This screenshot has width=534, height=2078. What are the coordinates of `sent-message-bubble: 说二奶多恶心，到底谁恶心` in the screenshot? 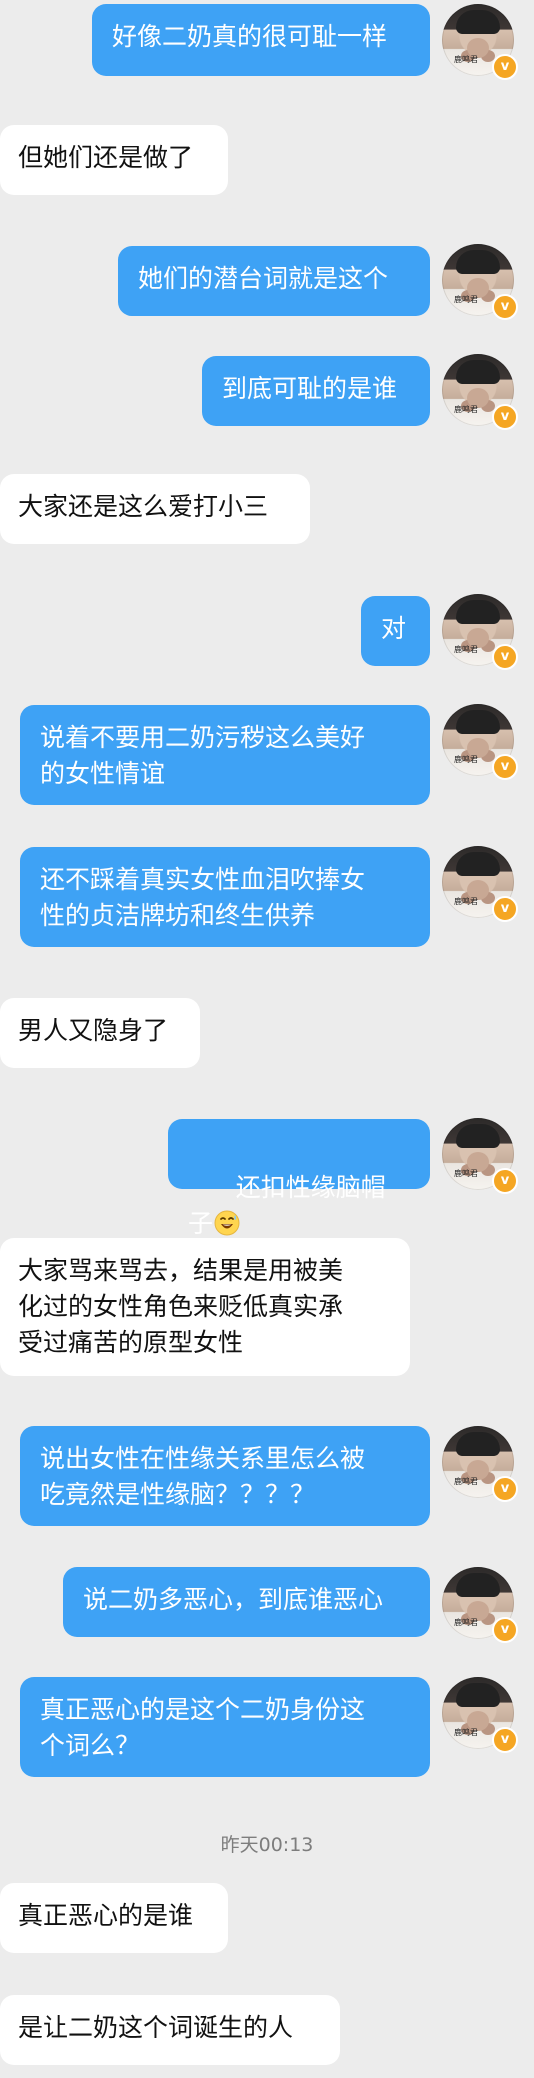 It's located at (246, 1602).